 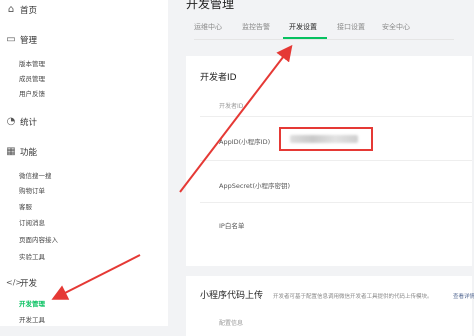 I want to click on developer-id-column-header: 开发者ID, so click(x=231, y=106).